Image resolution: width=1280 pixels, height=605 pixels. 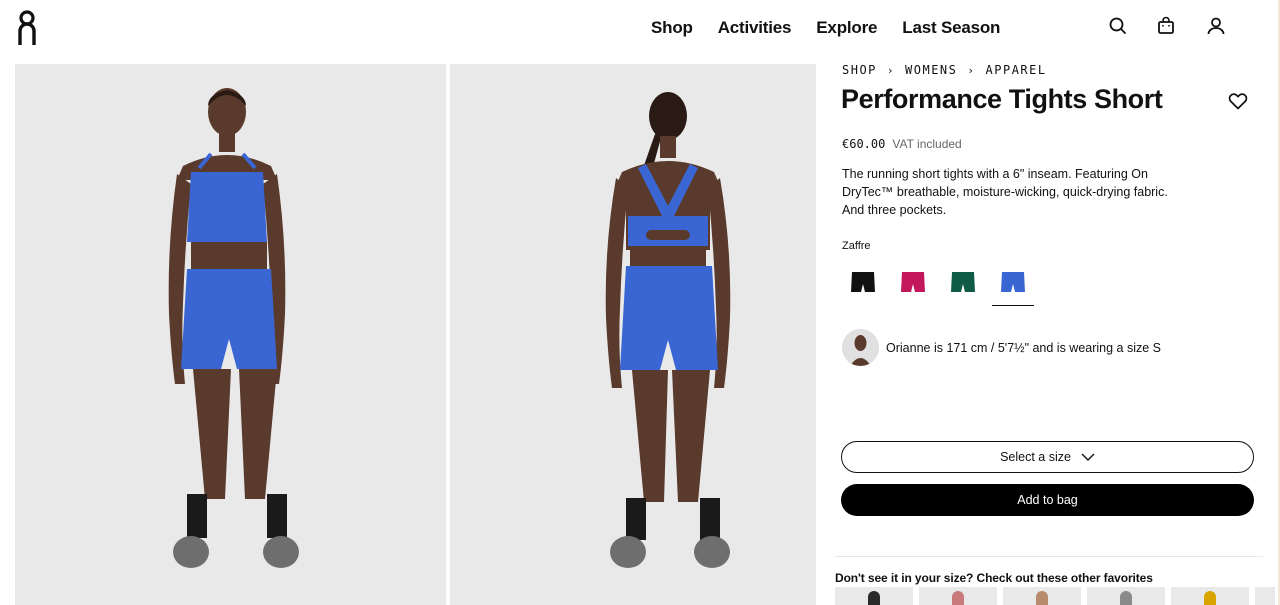 What do you see at coordinates (864, 144) in the screenshot?
I see `product-price: €60.00` at bounding box center [864, 144].